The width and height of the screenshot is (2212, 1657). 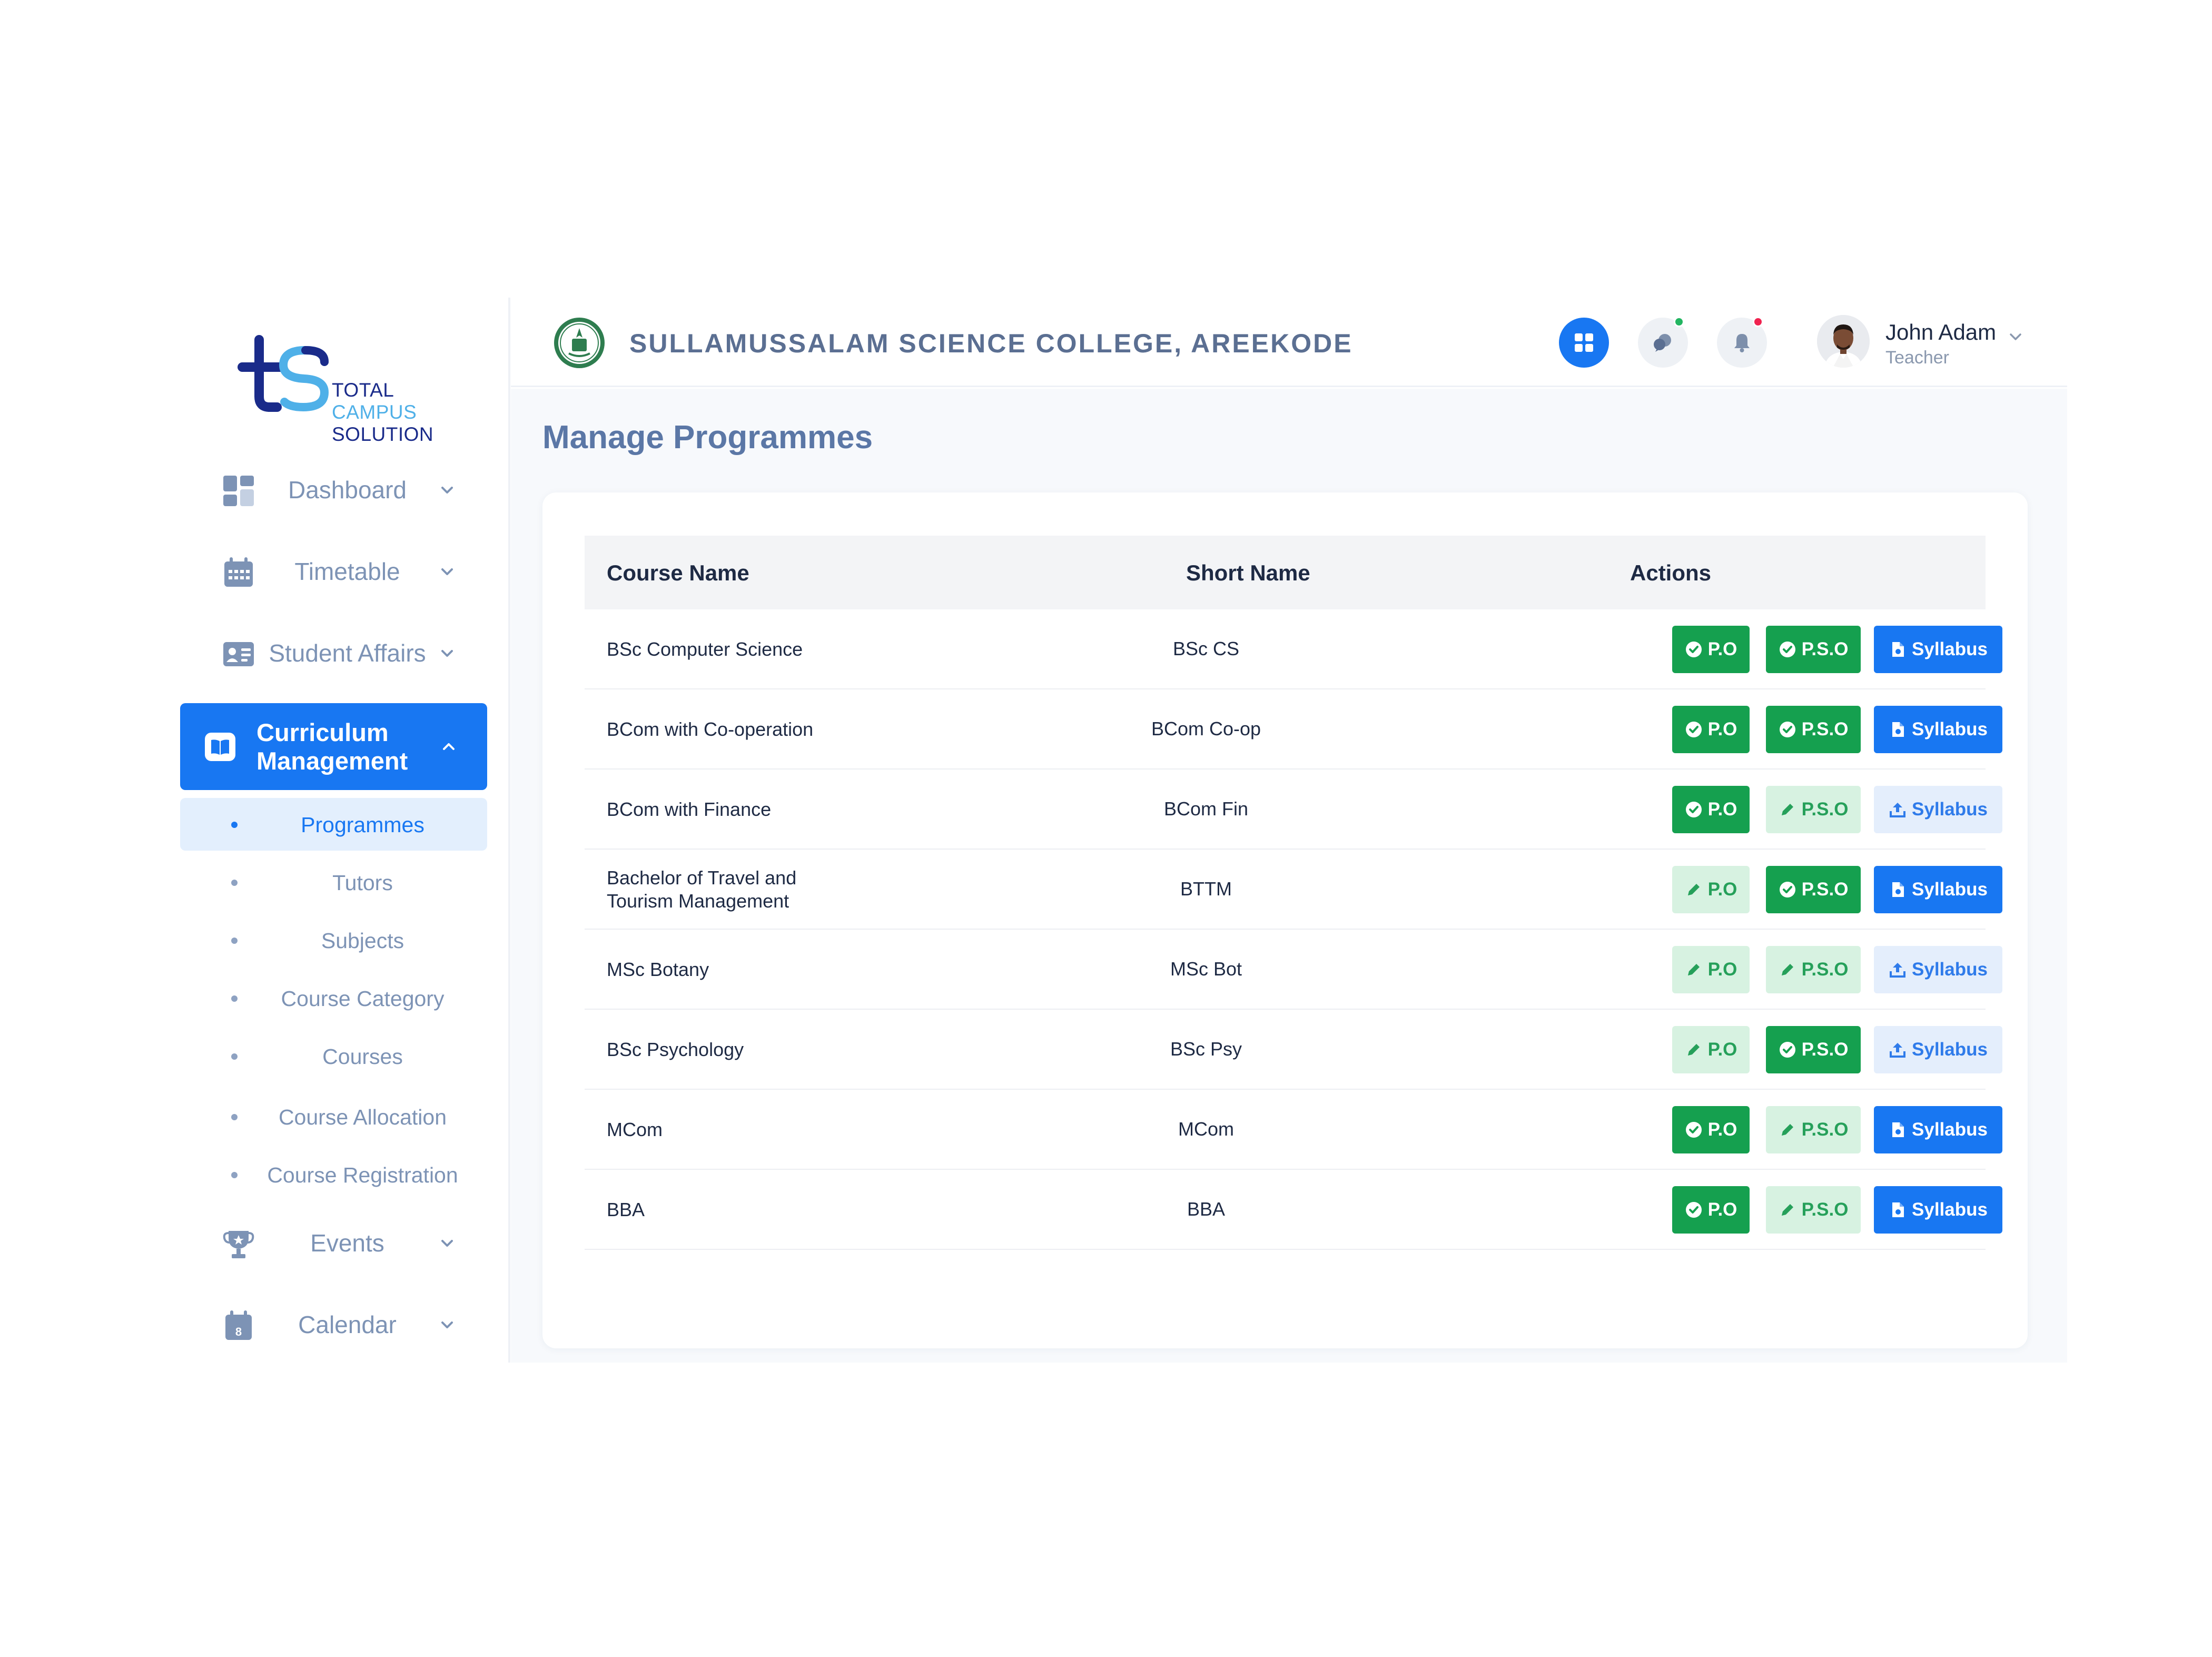 What do you see at coordinates (1248, 572) in the screenshot?
I see `column-header-short-name: Short Name` at bounding box center [1248, 572].